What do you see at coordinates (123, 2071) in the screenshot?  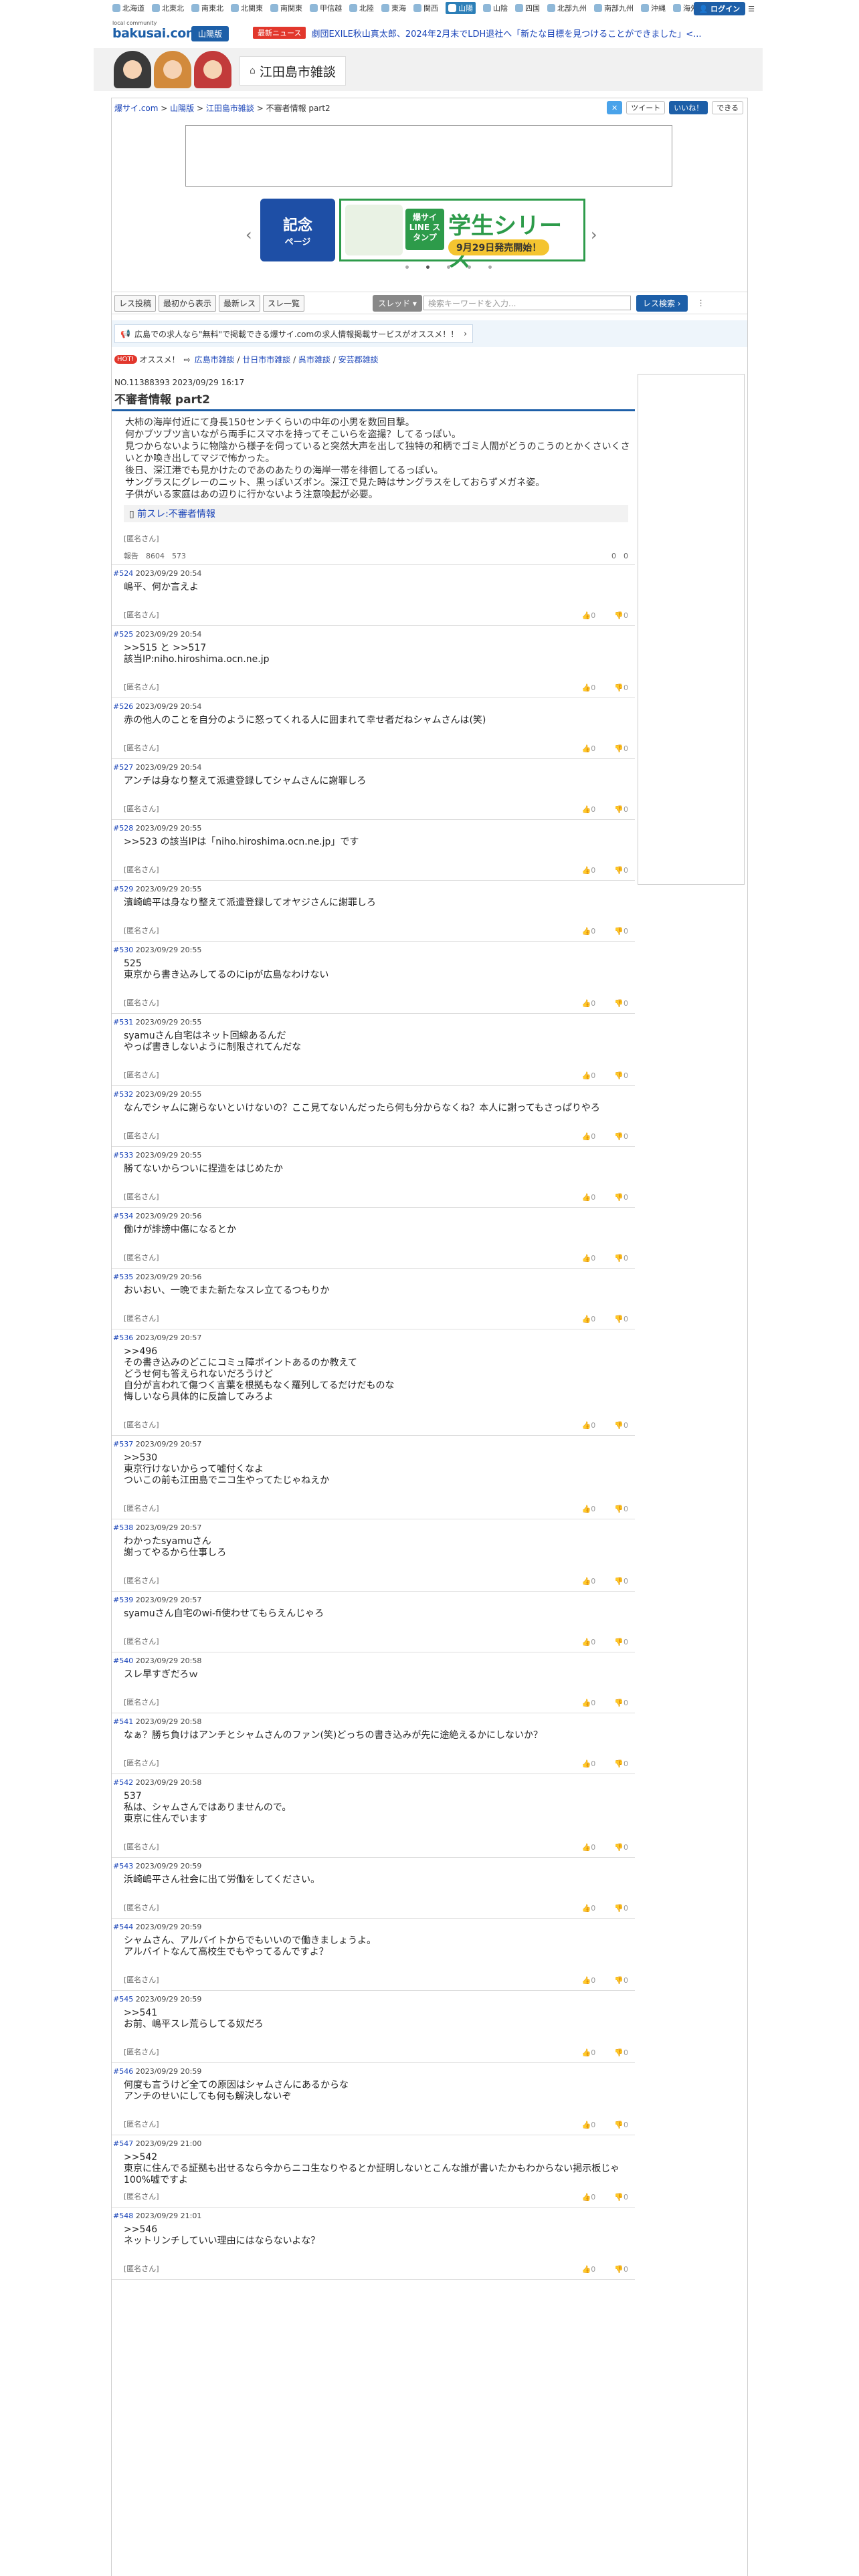 I see `post-number: #546` at bounding box center [123, 2071].